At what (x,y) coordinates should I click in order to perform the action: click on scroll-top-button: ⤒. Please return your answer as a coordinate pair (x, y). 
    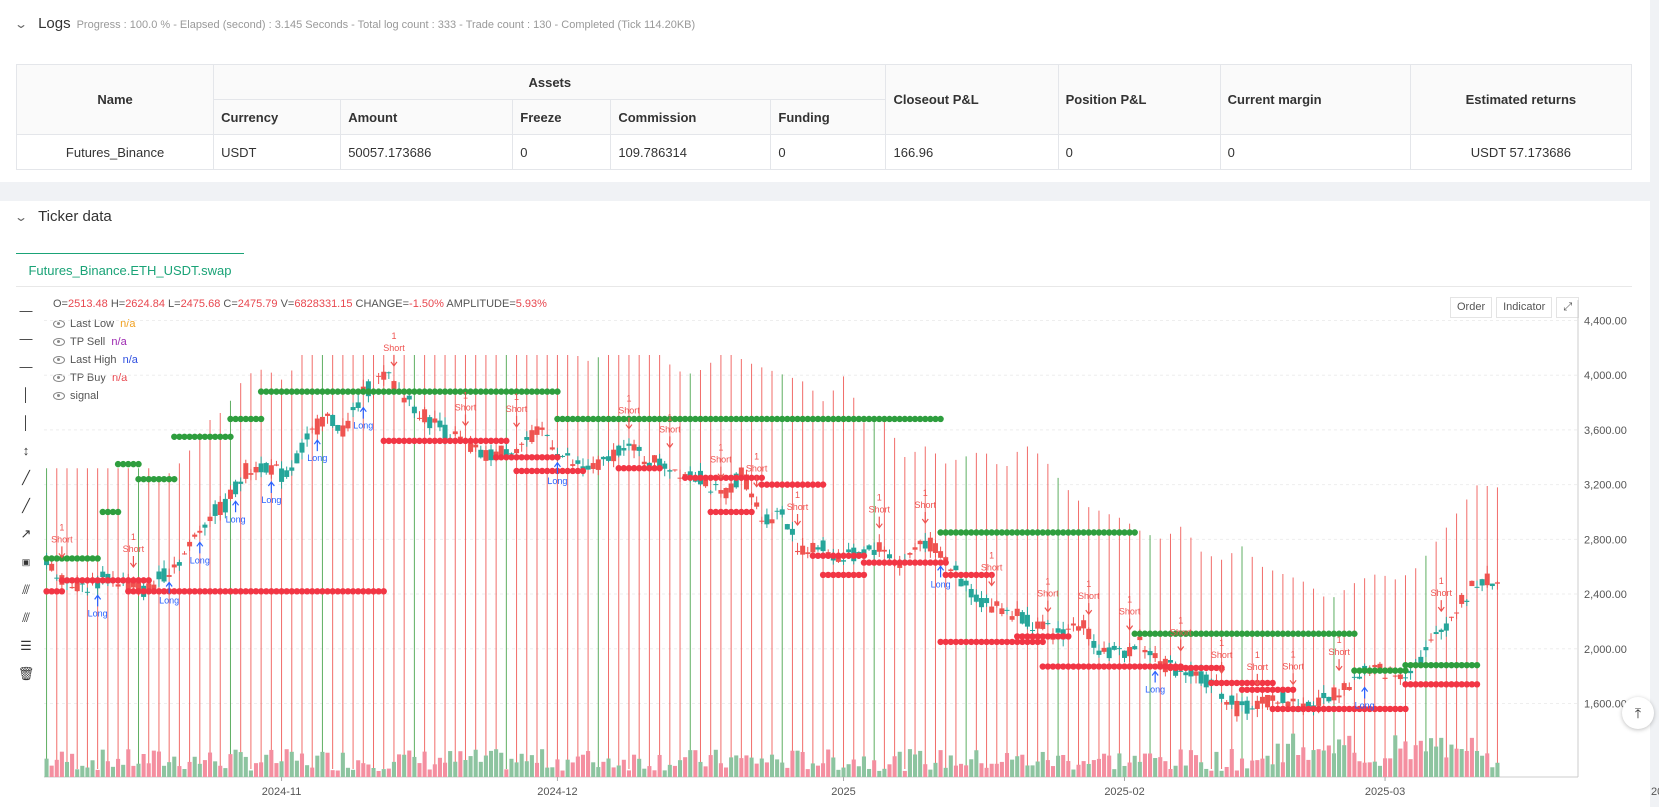
    Looking at the image, I should click on (1638, 713).